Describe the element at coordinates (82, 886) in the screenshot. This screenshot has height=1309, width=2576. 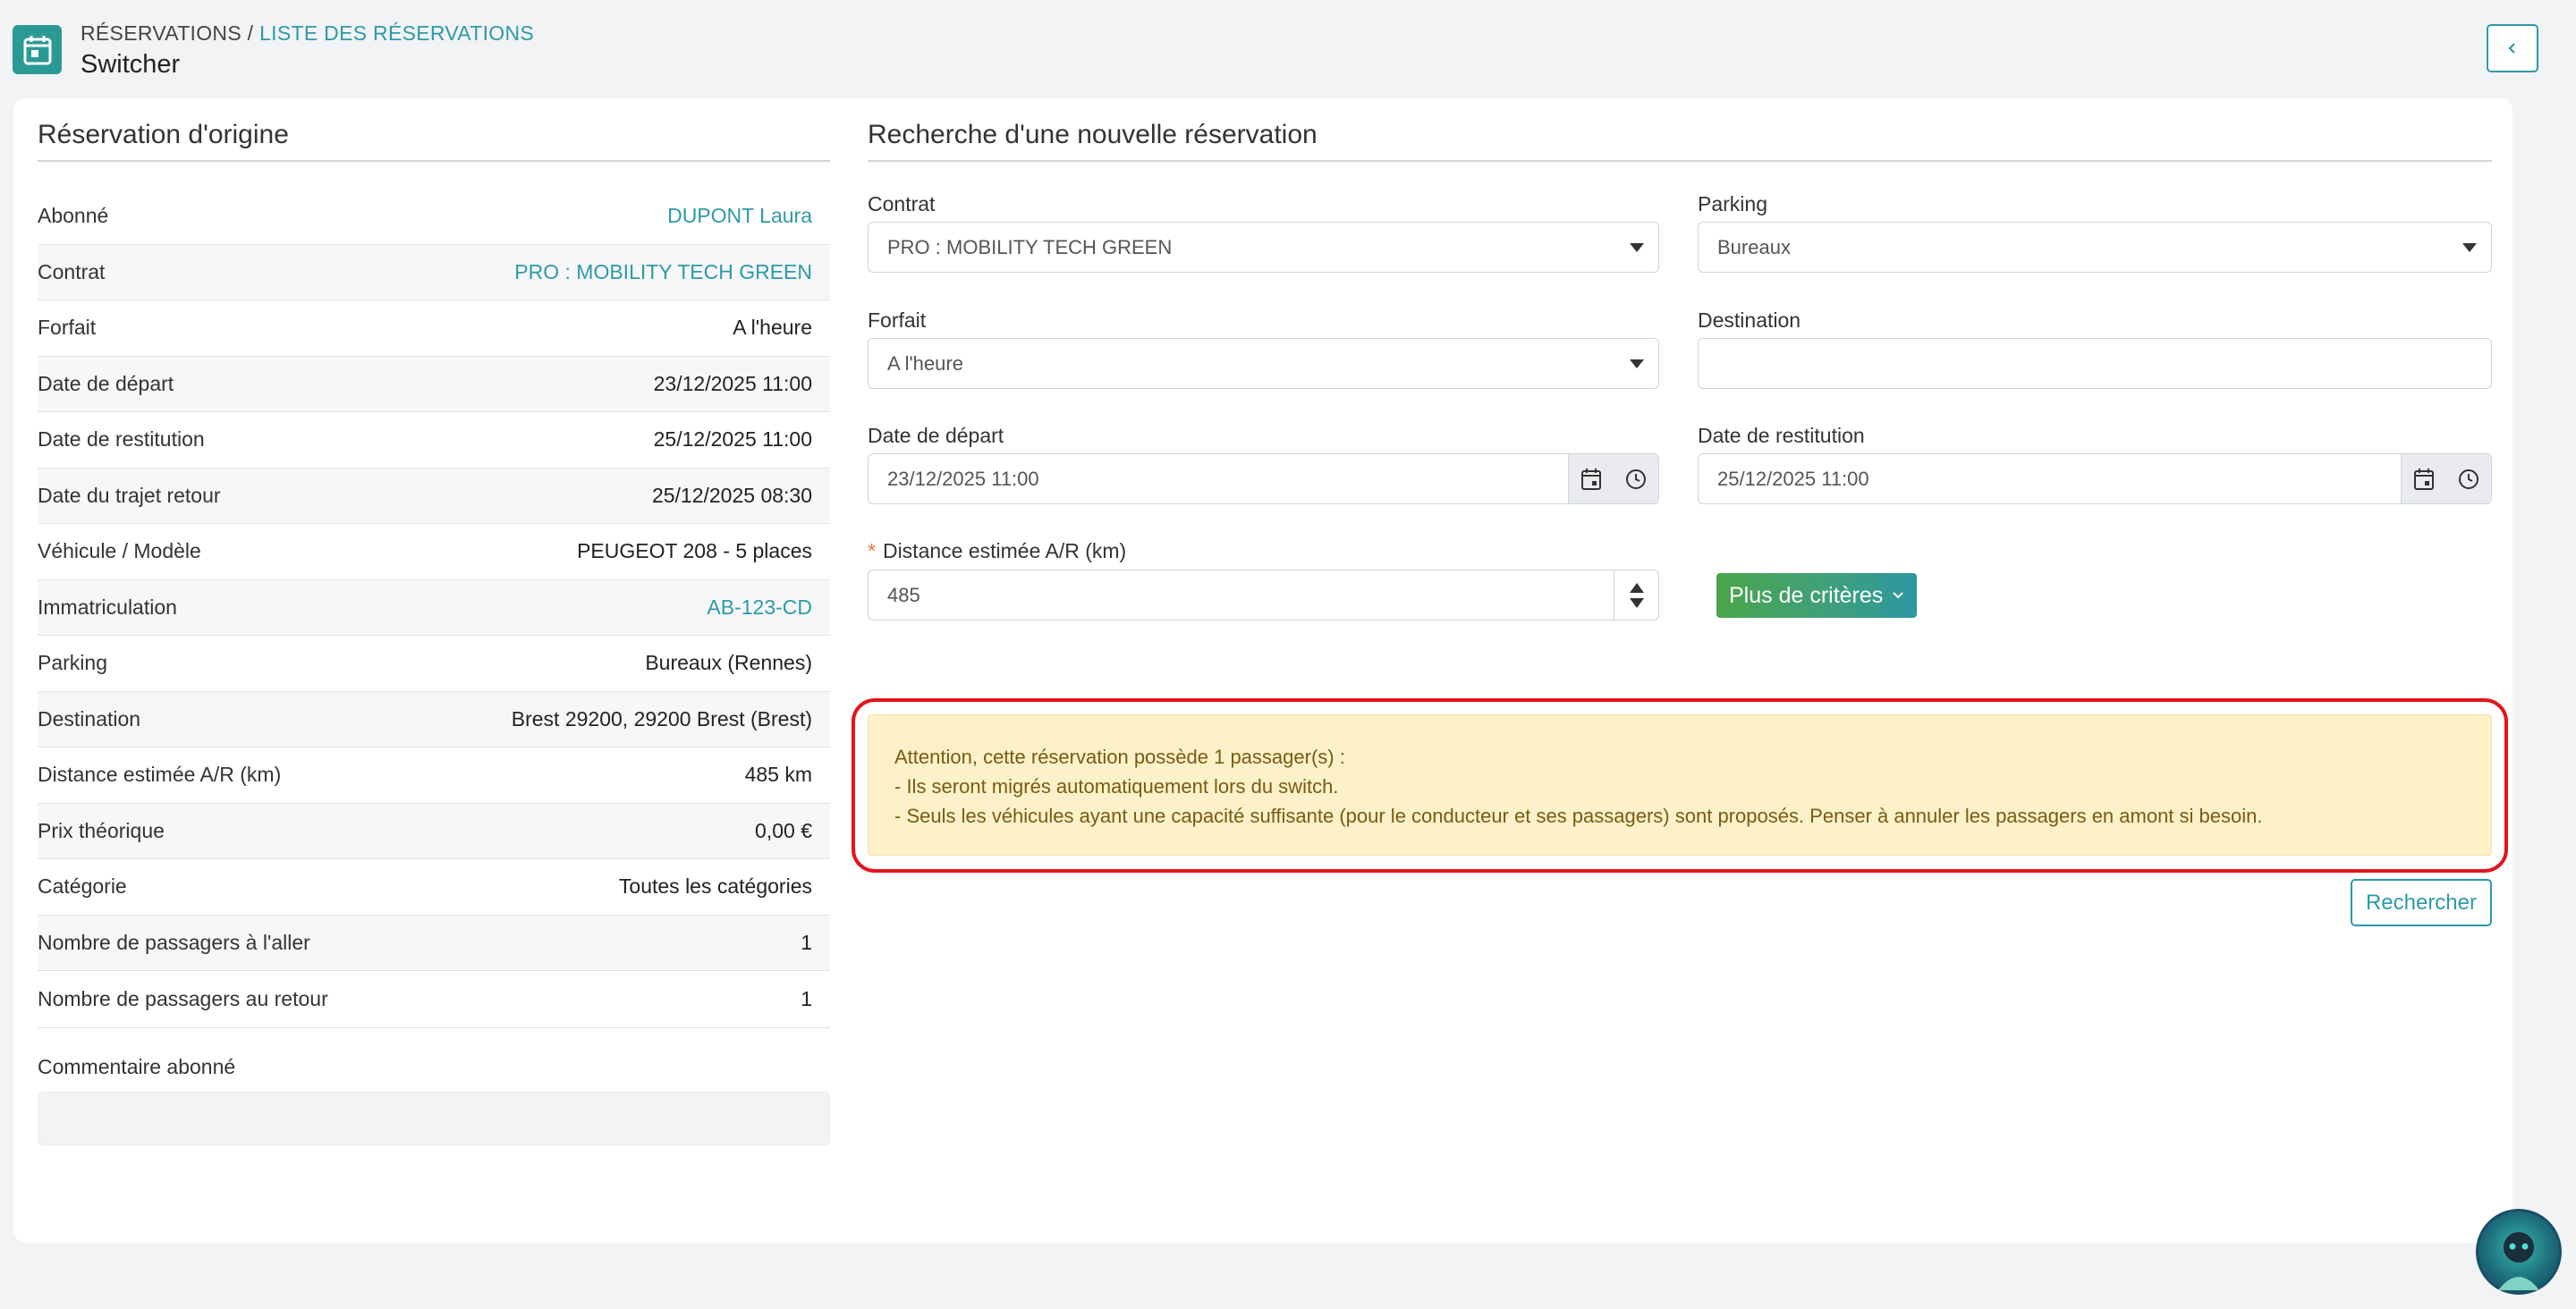
I see `origin-detail-label: Catégorie` at that location.